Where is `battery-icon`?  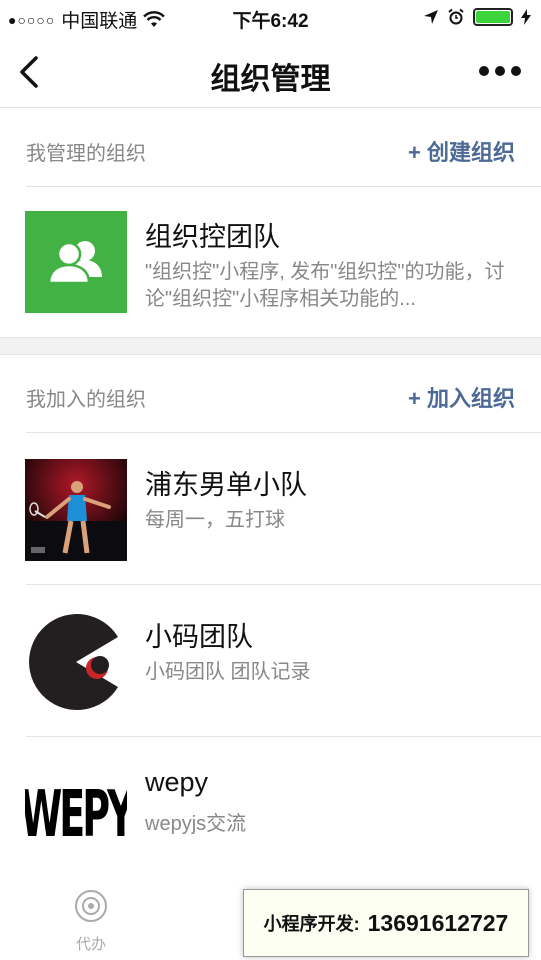
battery-icon is located at coordinates (493, 17).